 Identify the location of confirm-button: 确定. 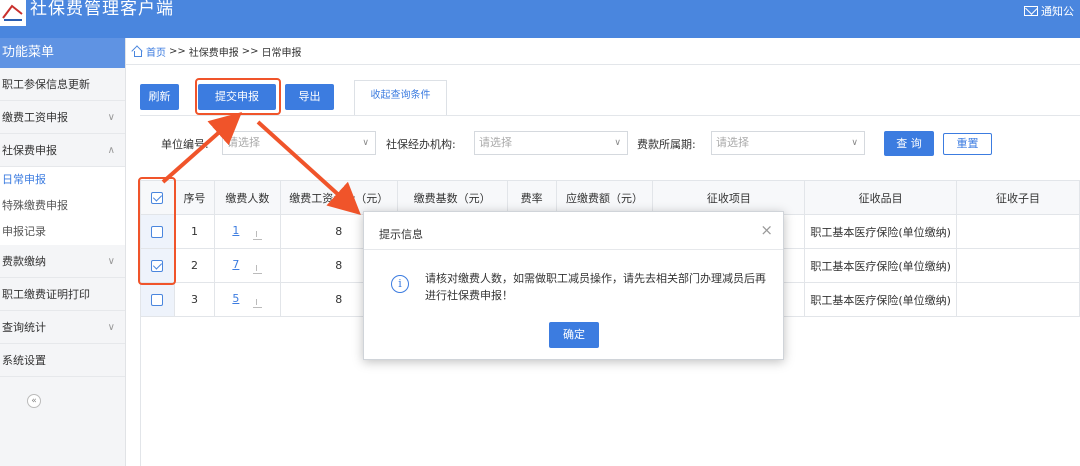
(574, 335).